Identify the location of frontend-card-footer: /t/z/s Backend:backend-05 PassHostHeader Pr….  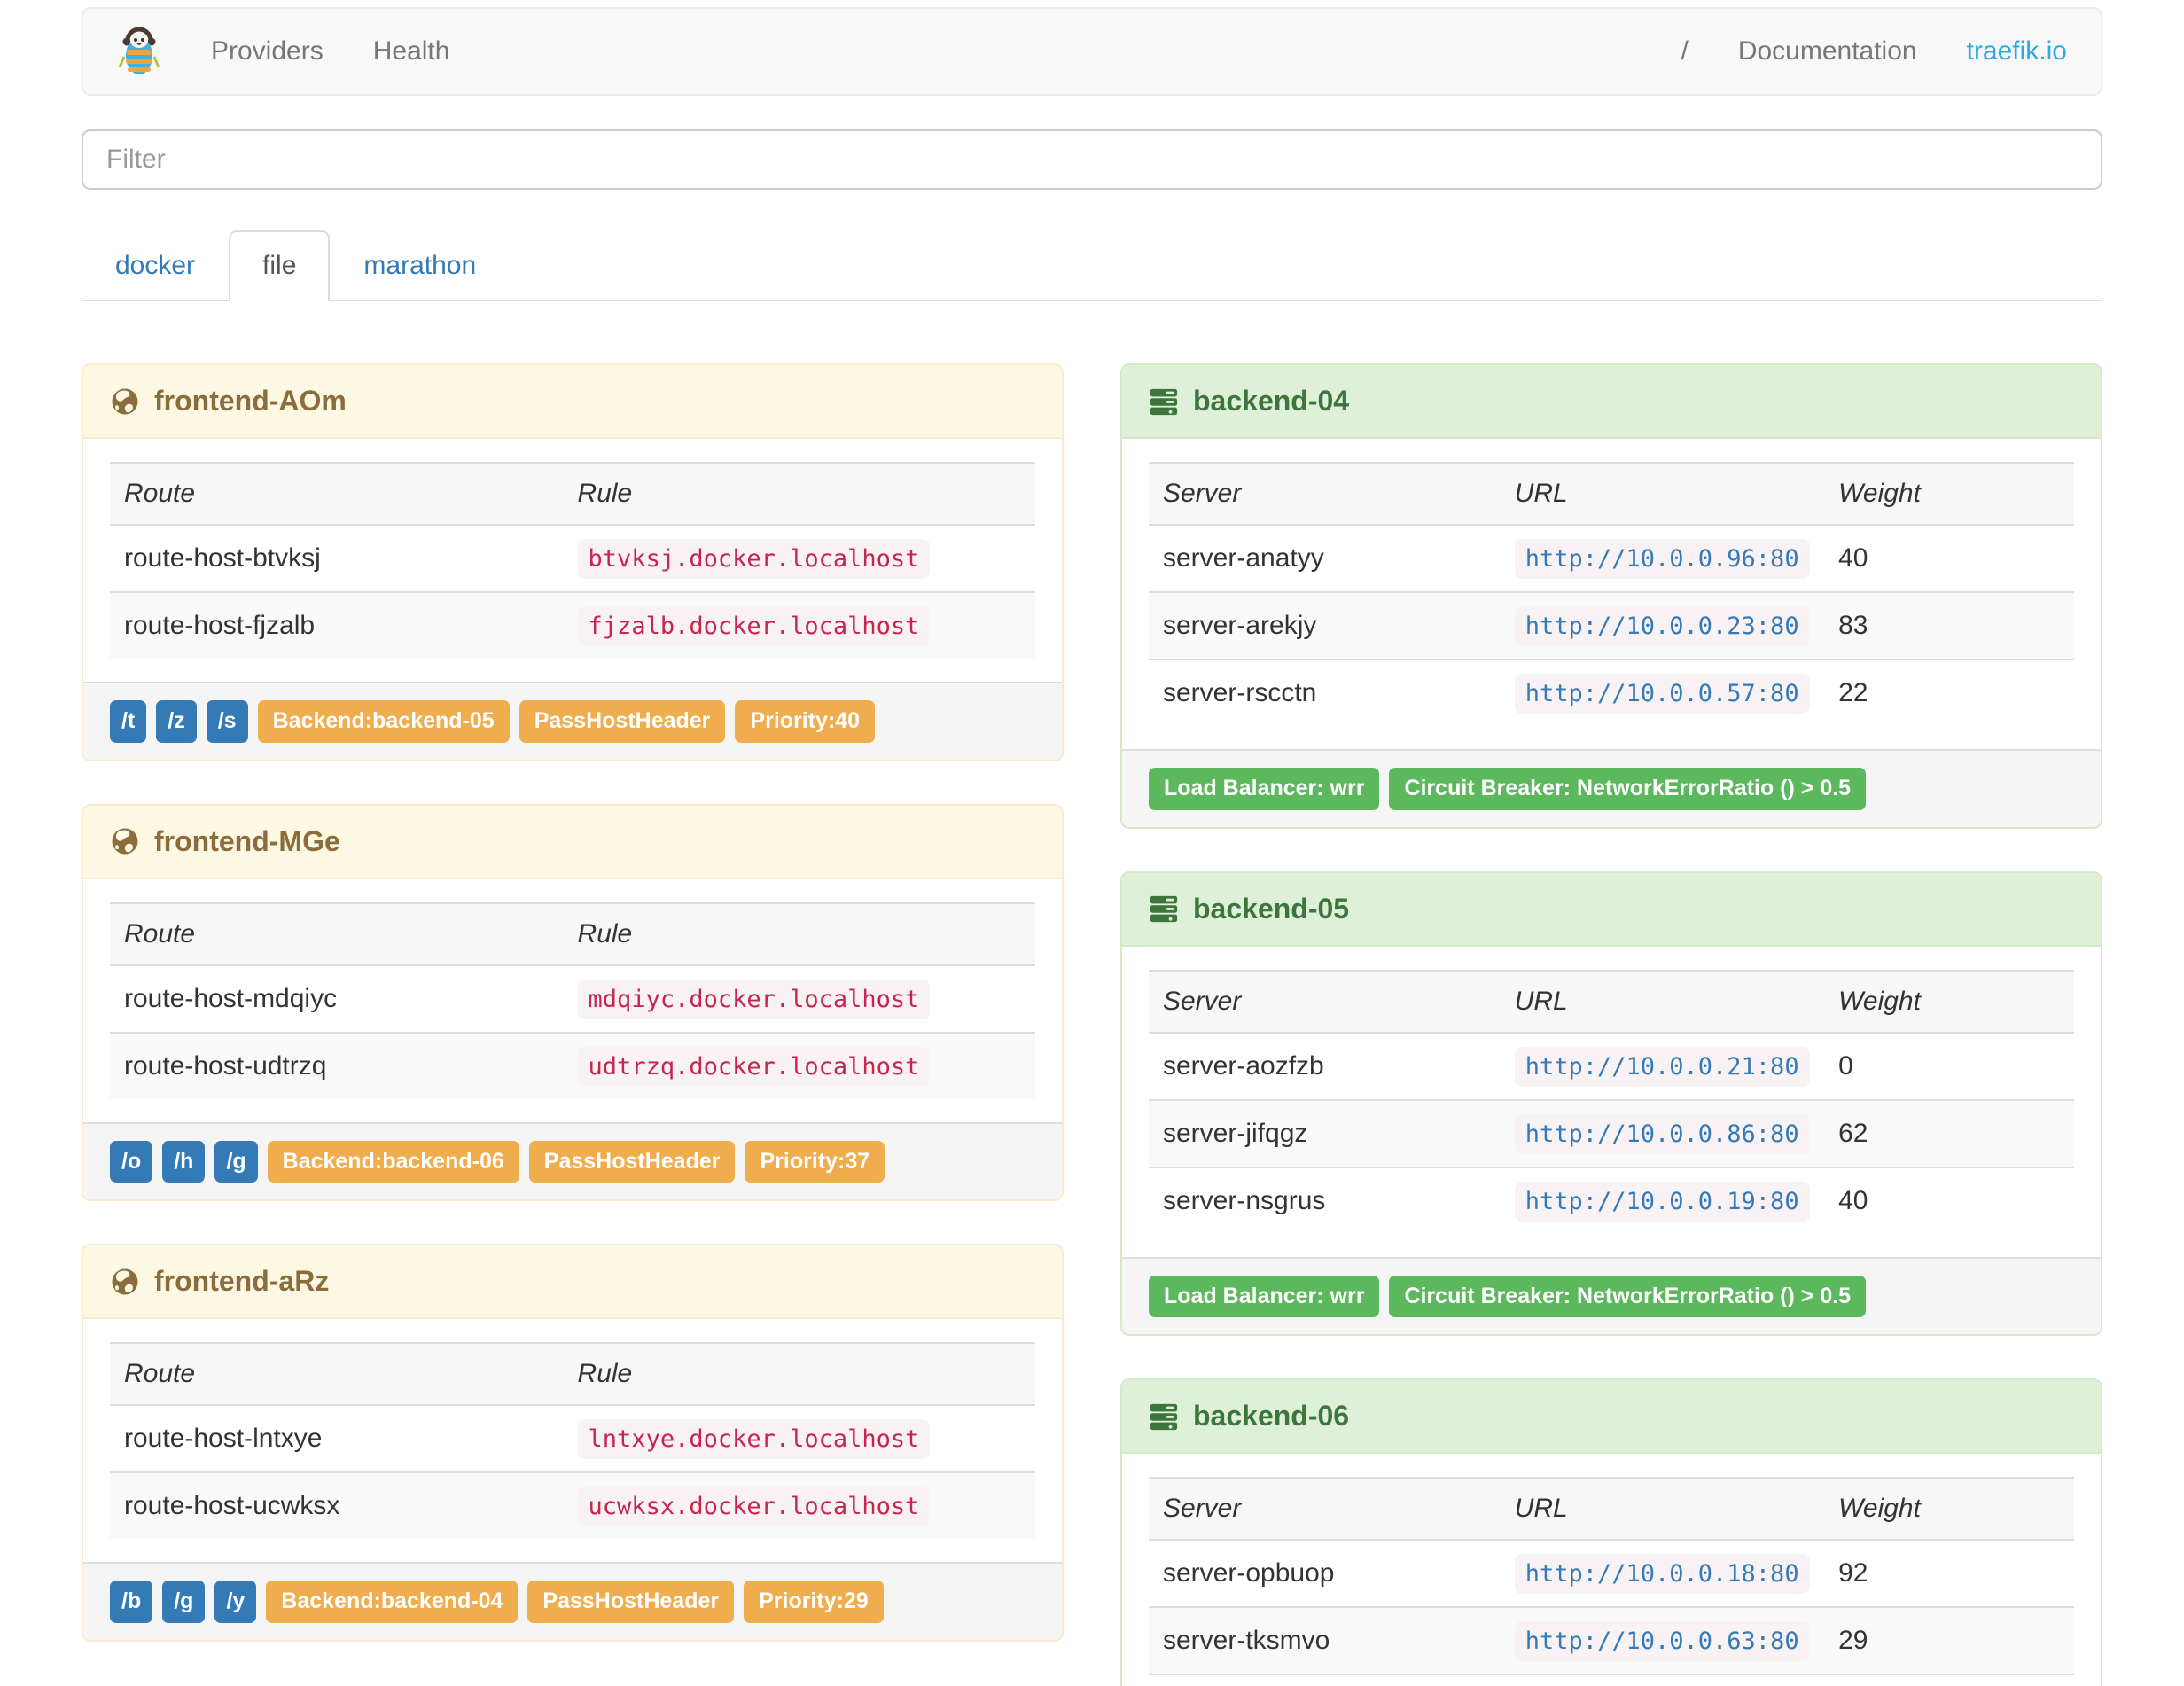
(572, 721).